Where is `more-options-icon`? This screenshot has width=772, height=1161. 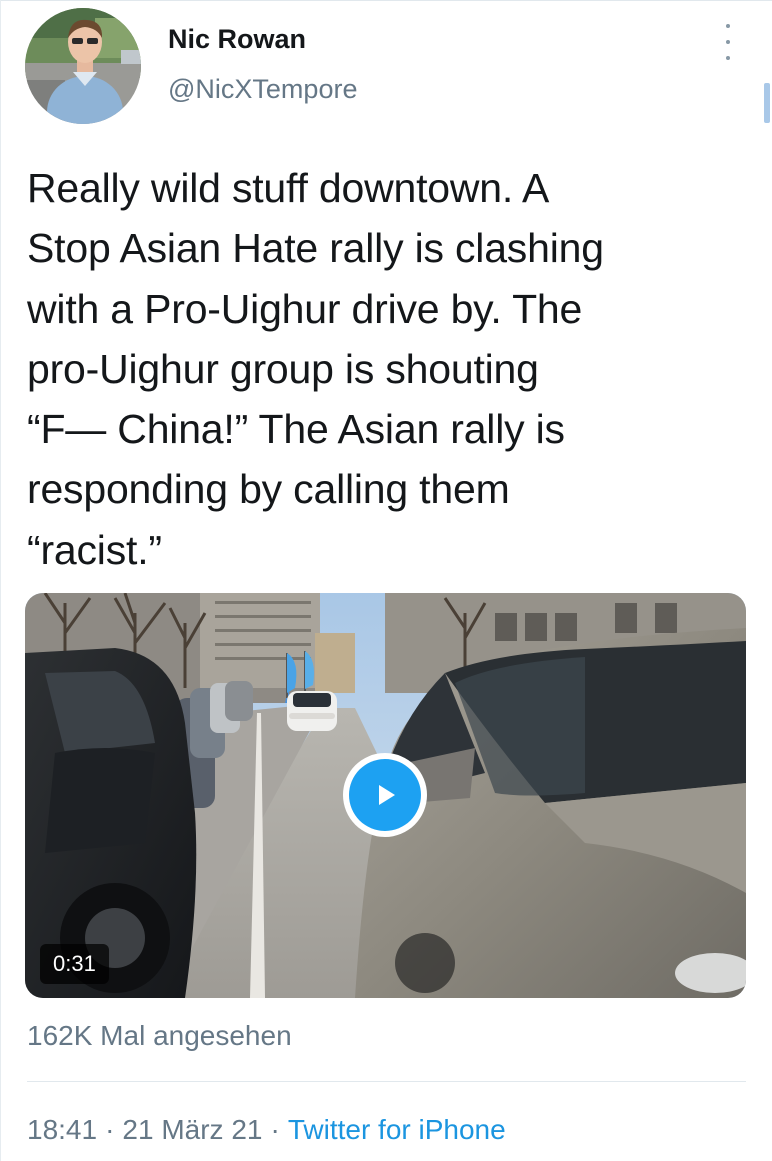
more-options-icon is located at coordinates (728, 42).